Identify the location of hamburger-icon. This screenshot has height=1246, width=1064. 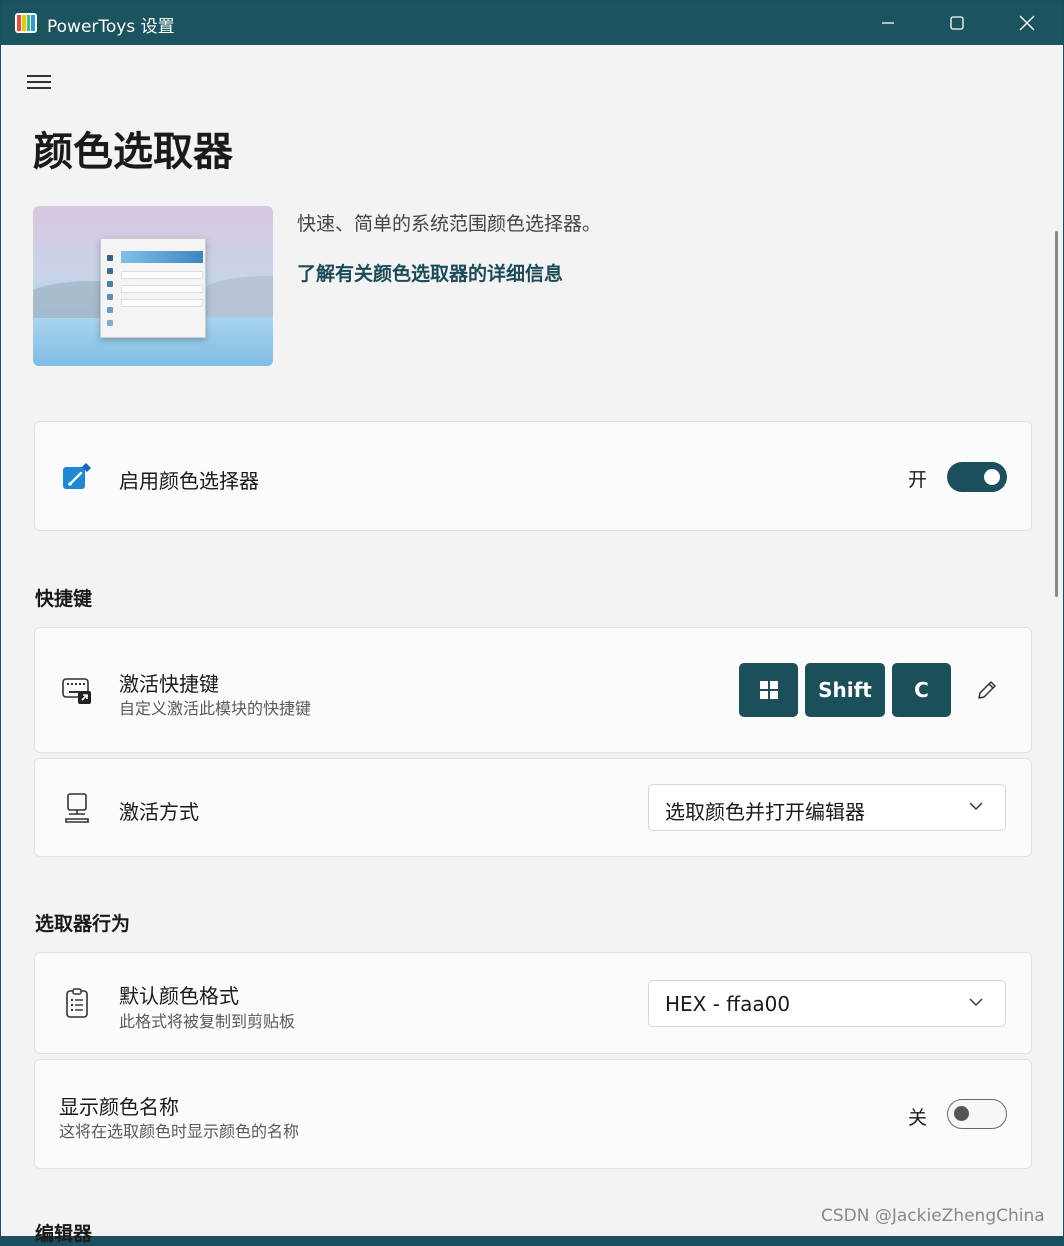
(39, 81).